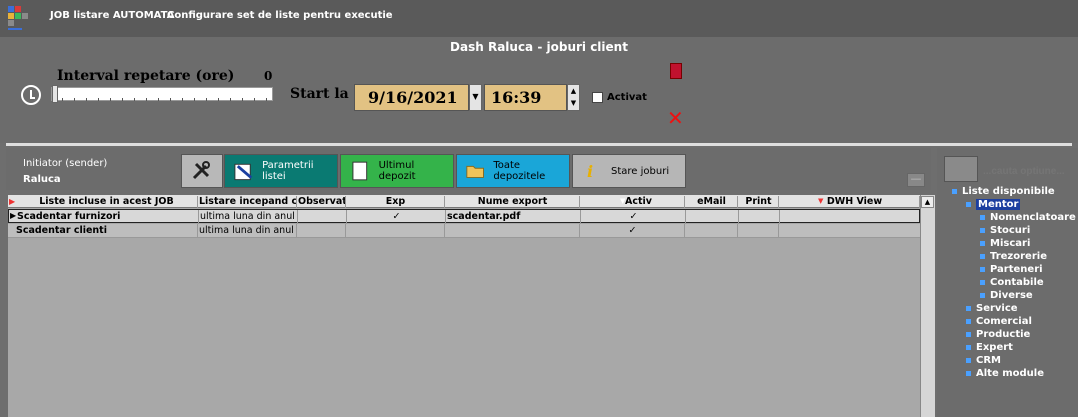 This screenshot has height=417, width=1078. I want to click on tree-label: Comercial, so click(1004, 321).